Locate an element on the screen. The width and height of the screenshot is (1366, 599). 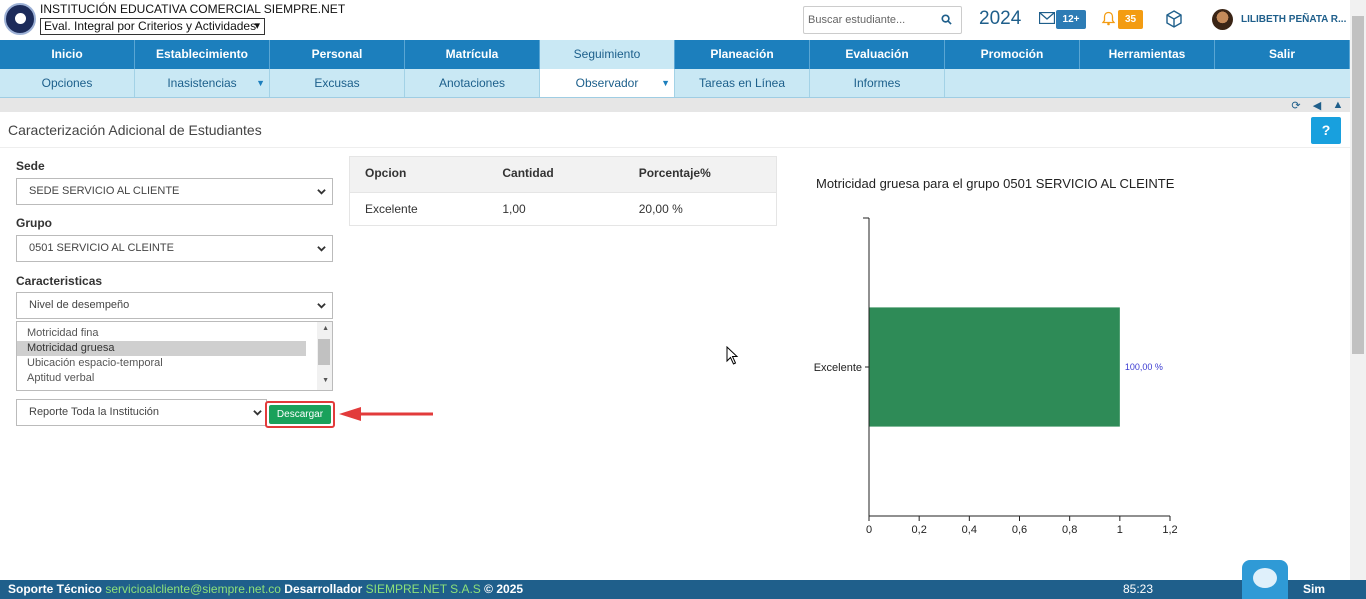
arrow-up-icon: ▲ is located at coordinates (1338, 105).